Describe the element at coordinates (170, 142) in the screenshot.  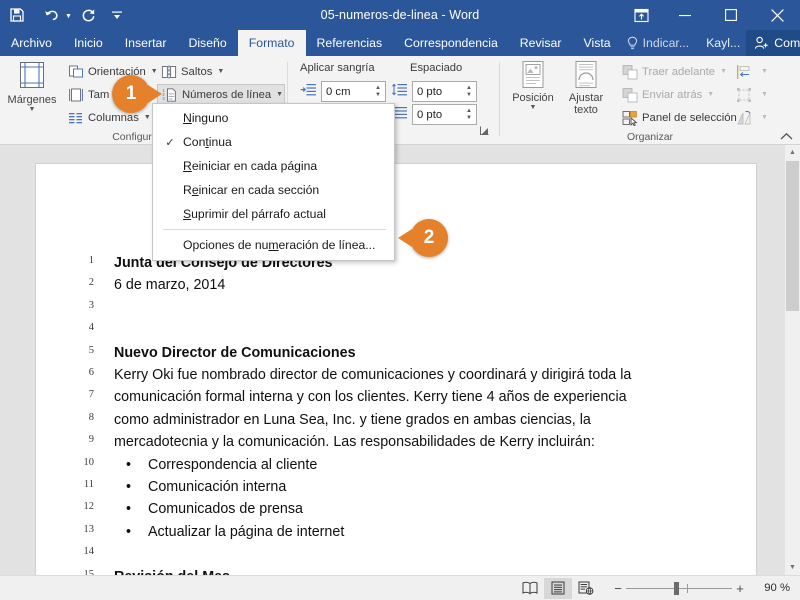
I see `check-icon: ✓` at that location.